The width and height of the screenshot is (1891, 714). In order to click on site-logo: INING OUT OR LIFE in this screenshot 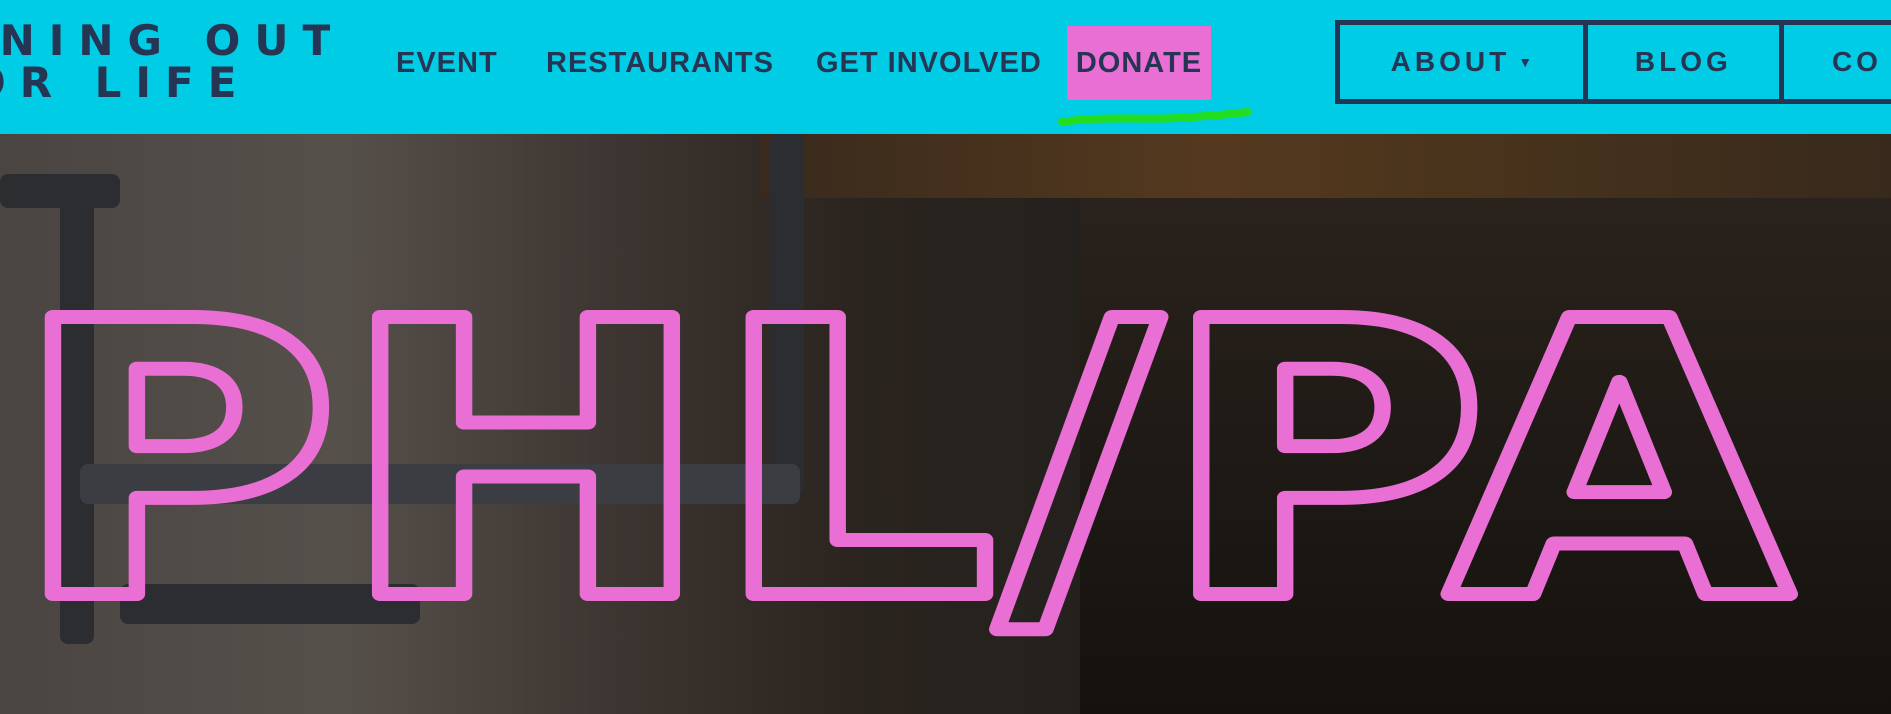, I will do `click(165, 62)`.